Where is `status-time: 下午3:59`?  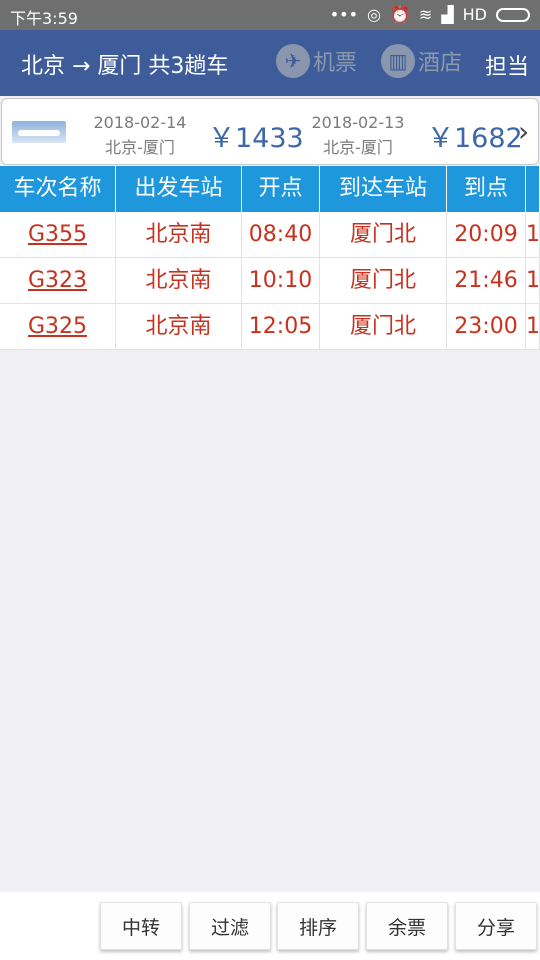
status-time: 下午3:59 is located at coordinates (44, 18).